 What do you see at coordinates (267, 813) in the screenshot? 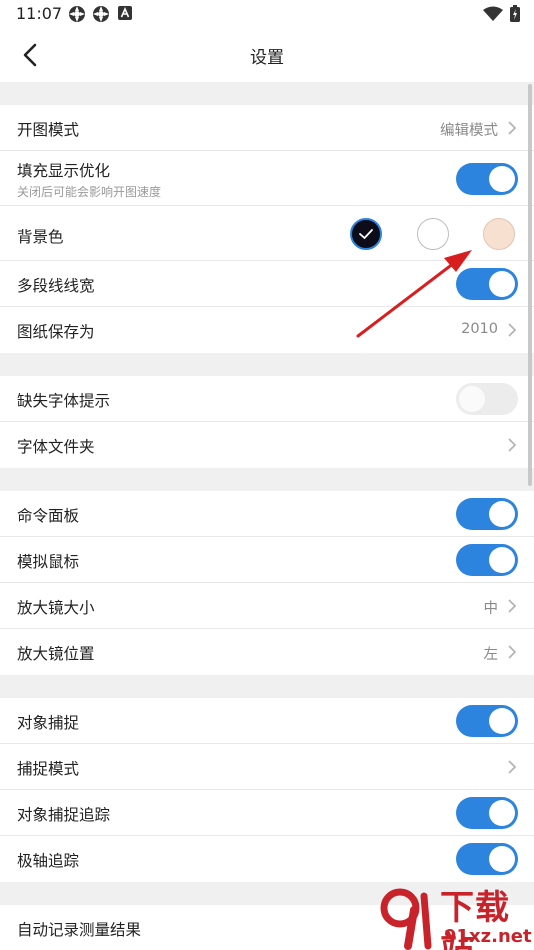
I see `setting-snap-tracking: 对象捕捉追踪` at bounding box center [267, 813].